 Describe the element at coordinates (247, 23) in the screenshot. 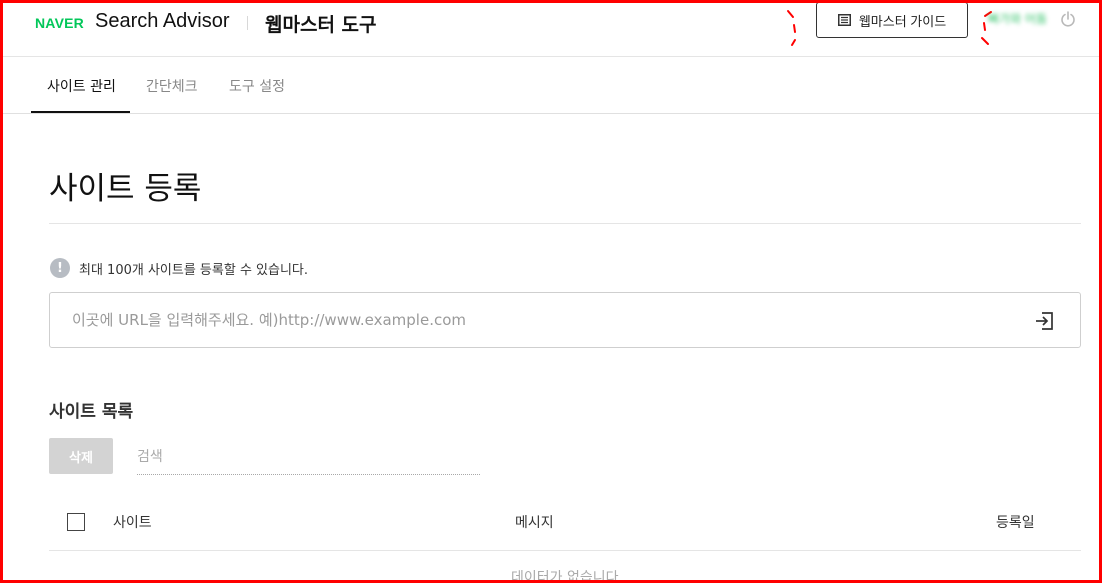

I see `header-divider` at that location.